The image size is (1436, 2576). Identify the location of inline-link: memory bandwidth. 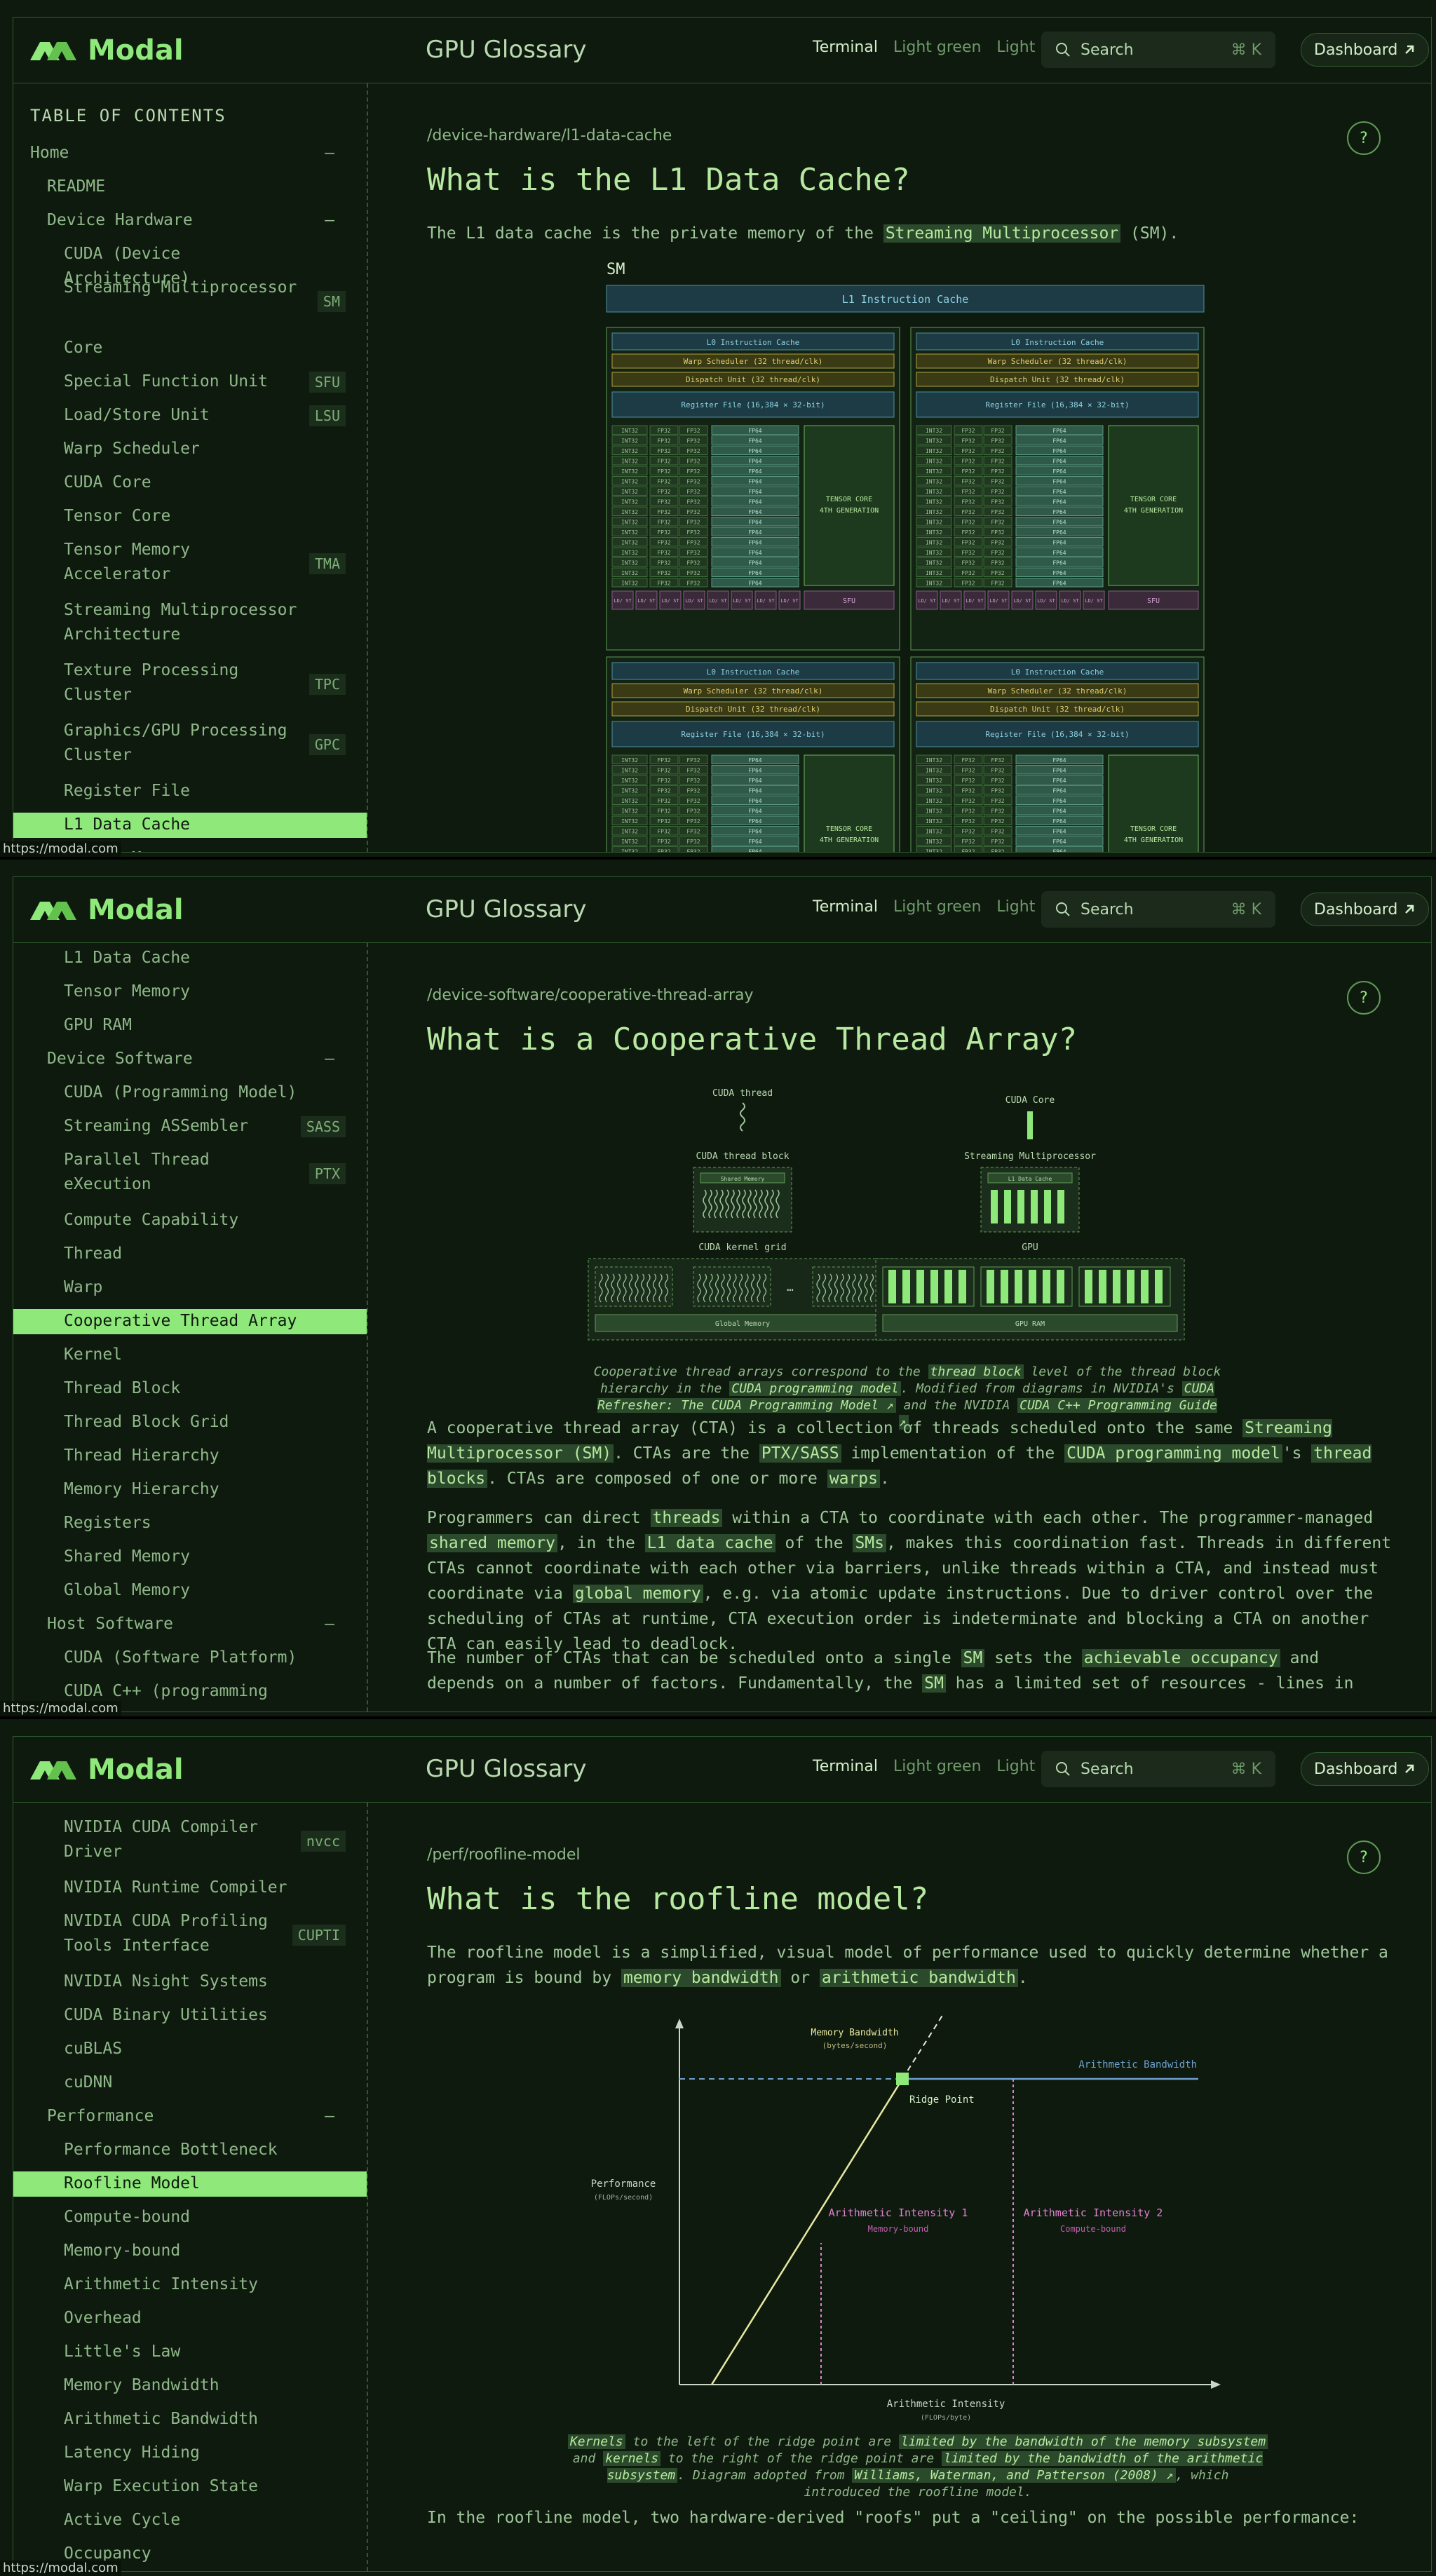
(701, 1978).